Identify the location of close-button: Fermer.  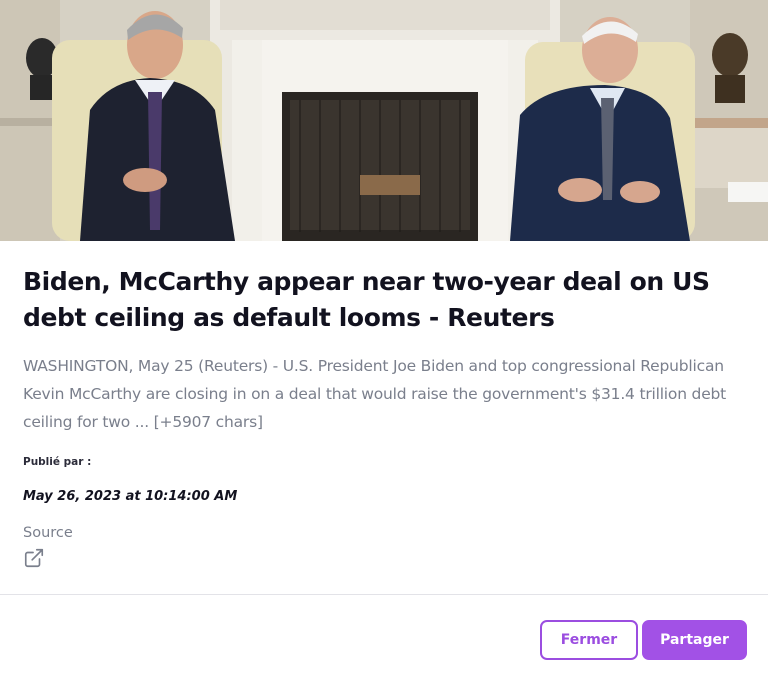
(589, 640).